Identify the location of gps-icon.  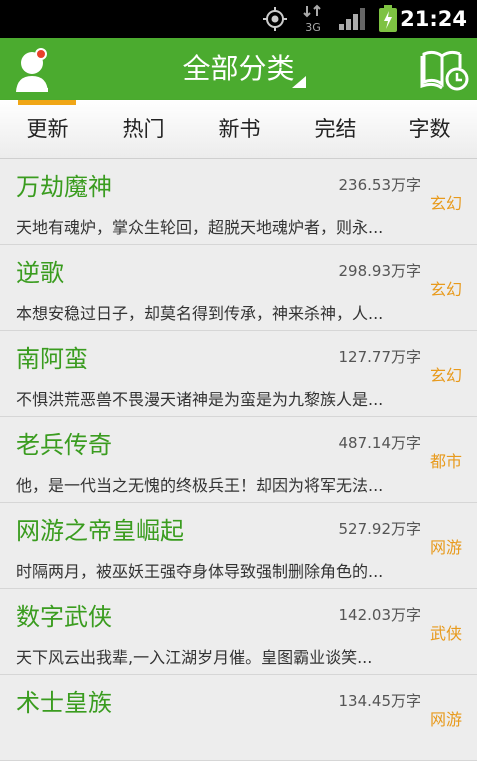
(275, 19).